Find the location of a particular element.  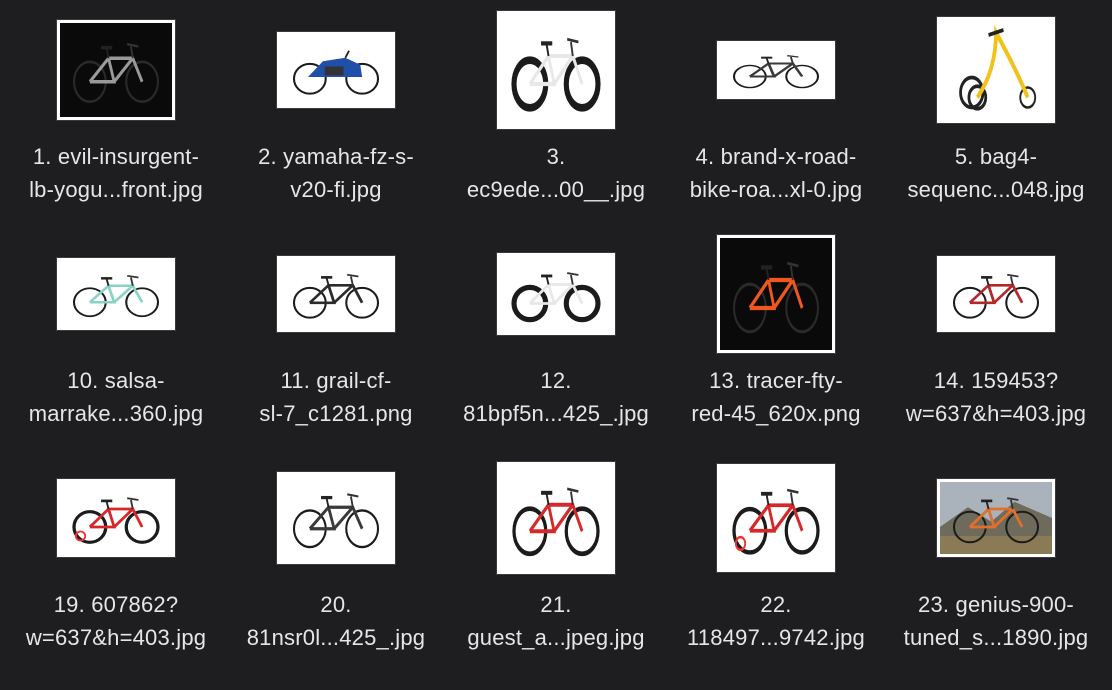

file-name-line1: 13. tracer-fty- is located at coordinates (776, 380).